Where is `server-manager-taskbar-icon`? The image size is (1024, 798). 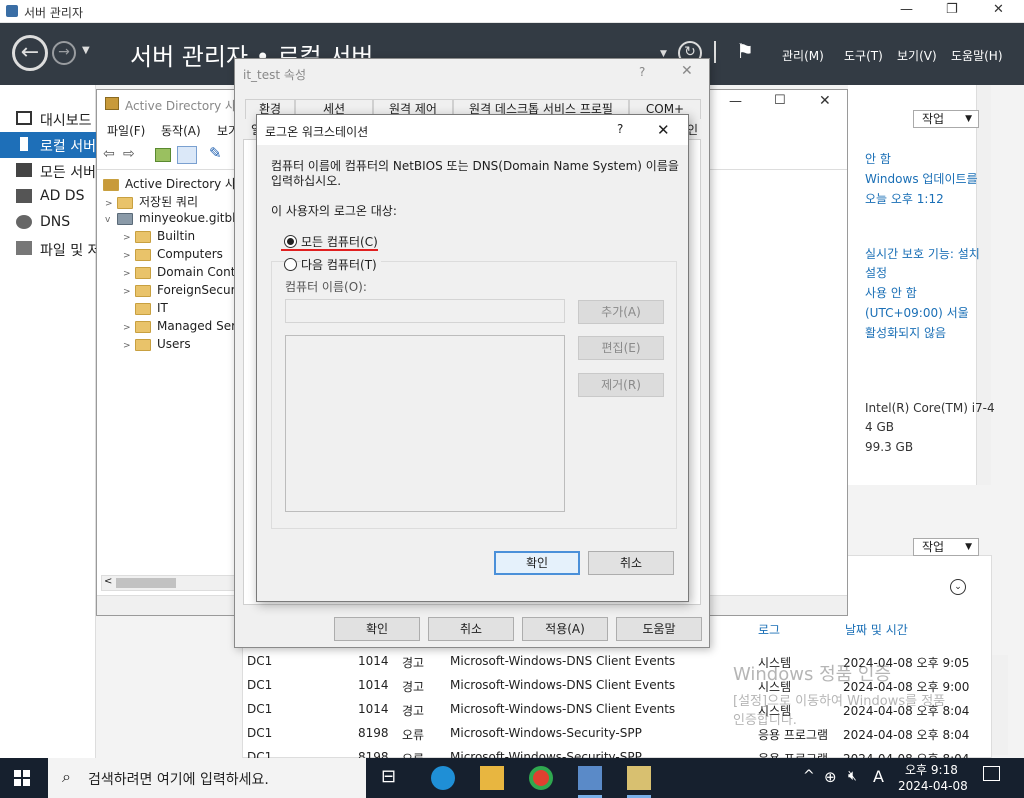
server-manager-taskbar-icon is located at coordinates (590, 778).